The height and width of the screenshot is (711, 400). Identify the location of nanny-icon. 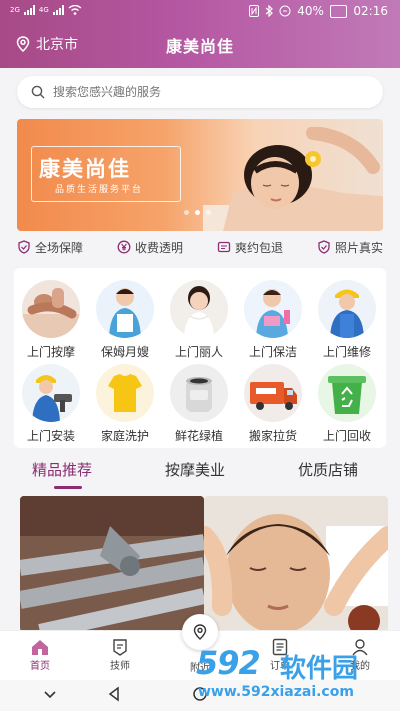
(125, 309).